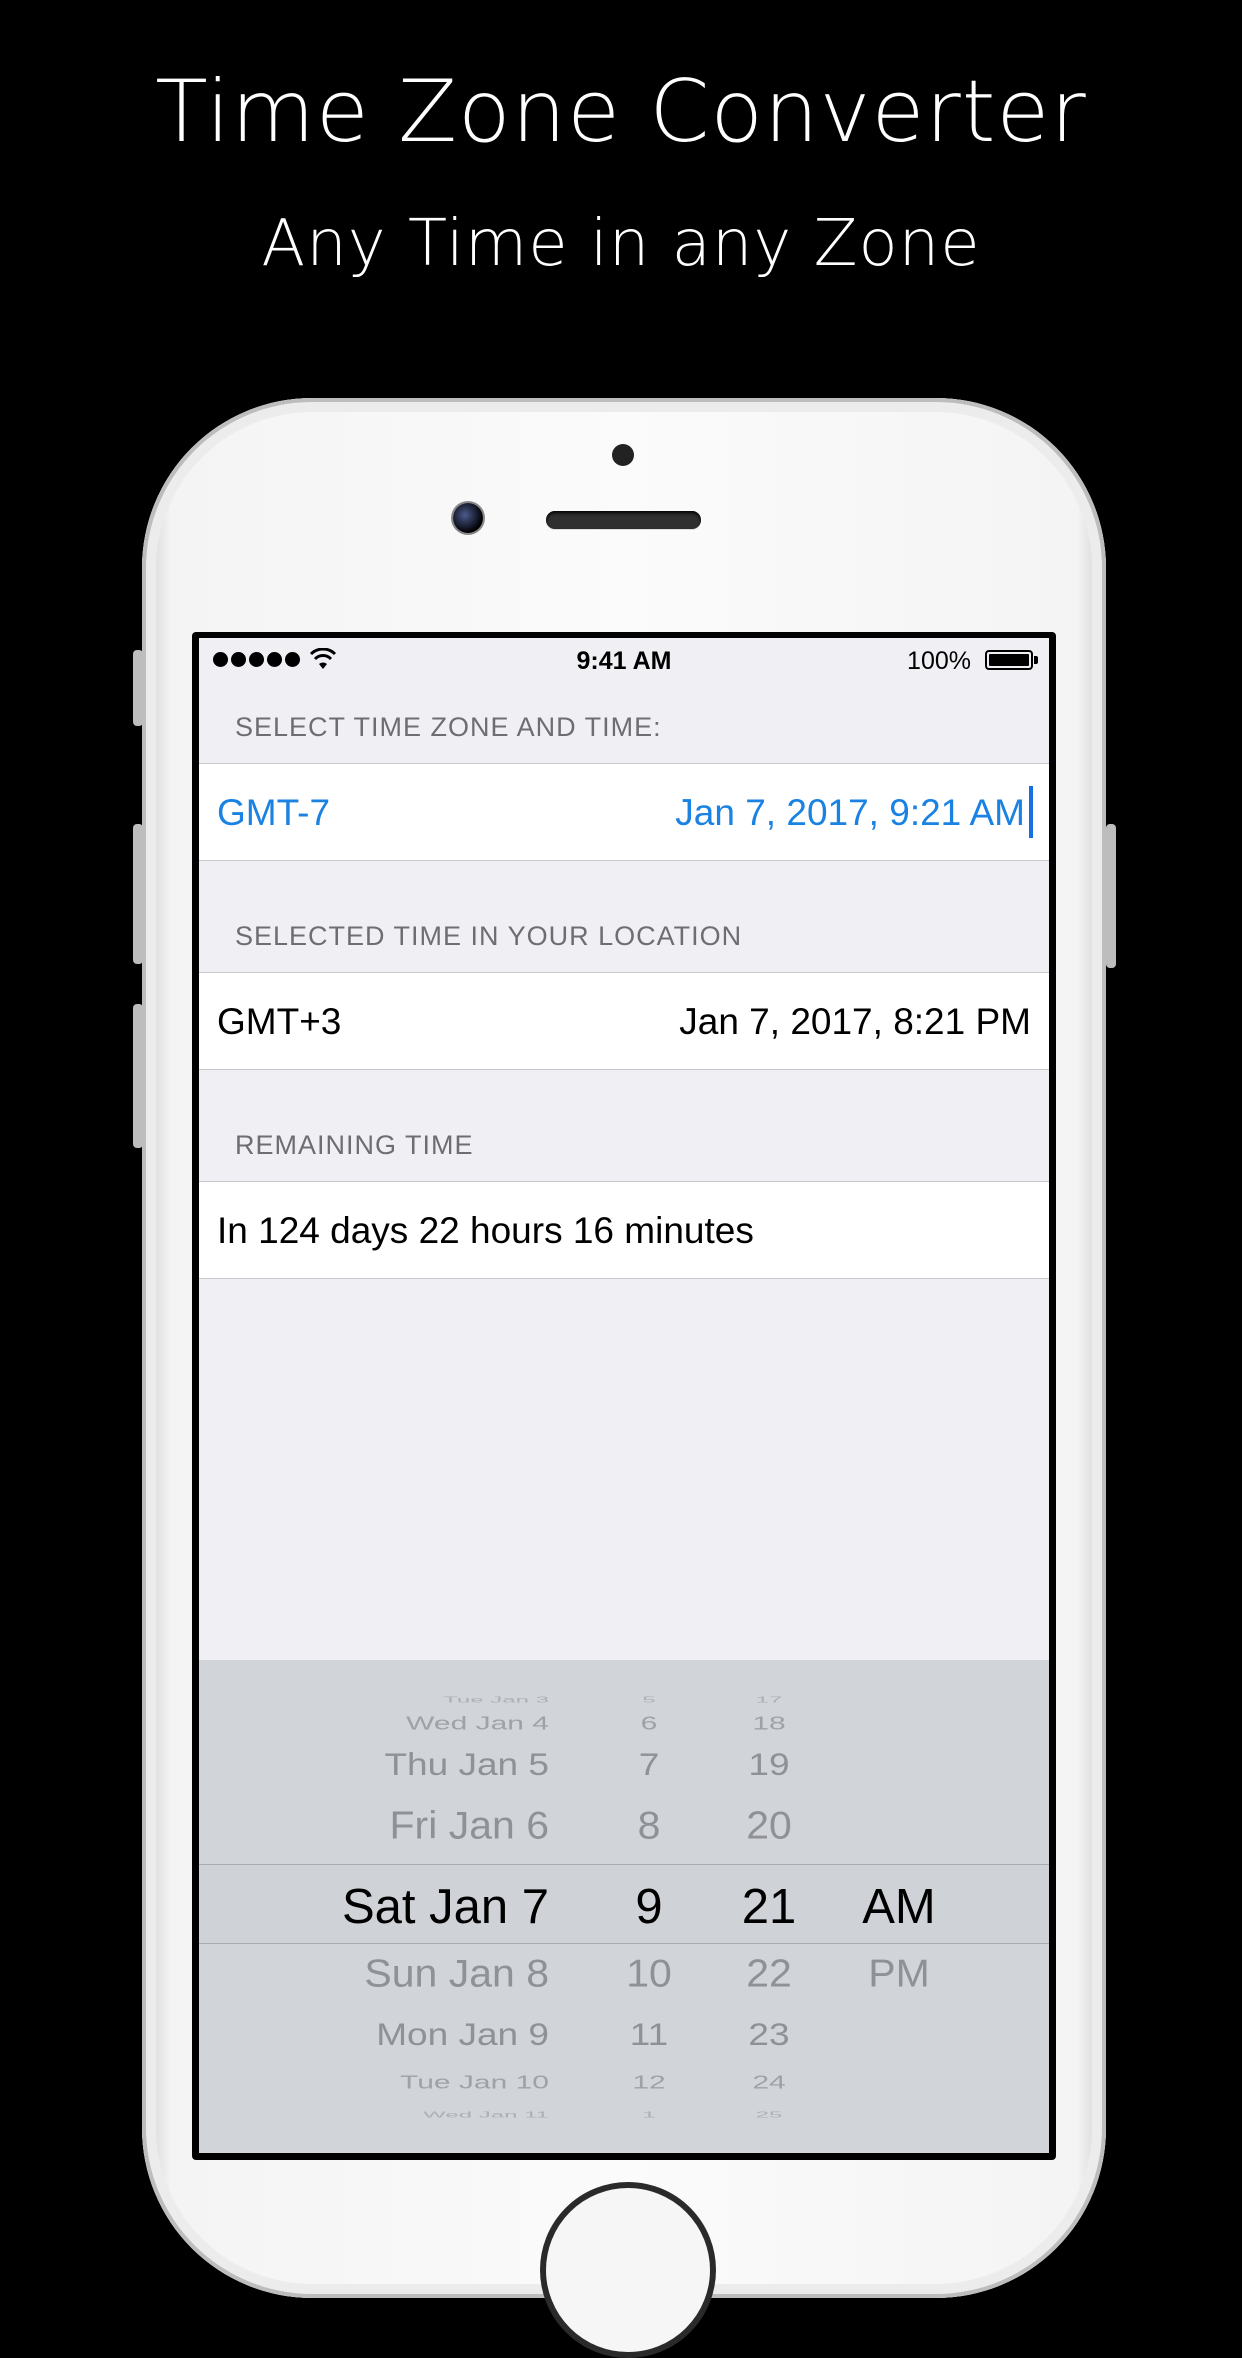  Describe the element at coordinates (621, 112) in the screenshot. I see `page-title: Time Zone Converter` at that location.